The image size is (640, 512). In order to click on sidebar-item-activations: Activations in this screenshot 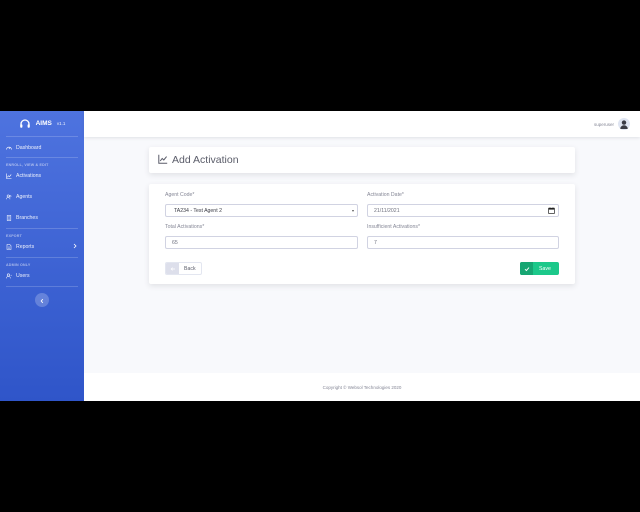, I will do `click(42, 176)`.